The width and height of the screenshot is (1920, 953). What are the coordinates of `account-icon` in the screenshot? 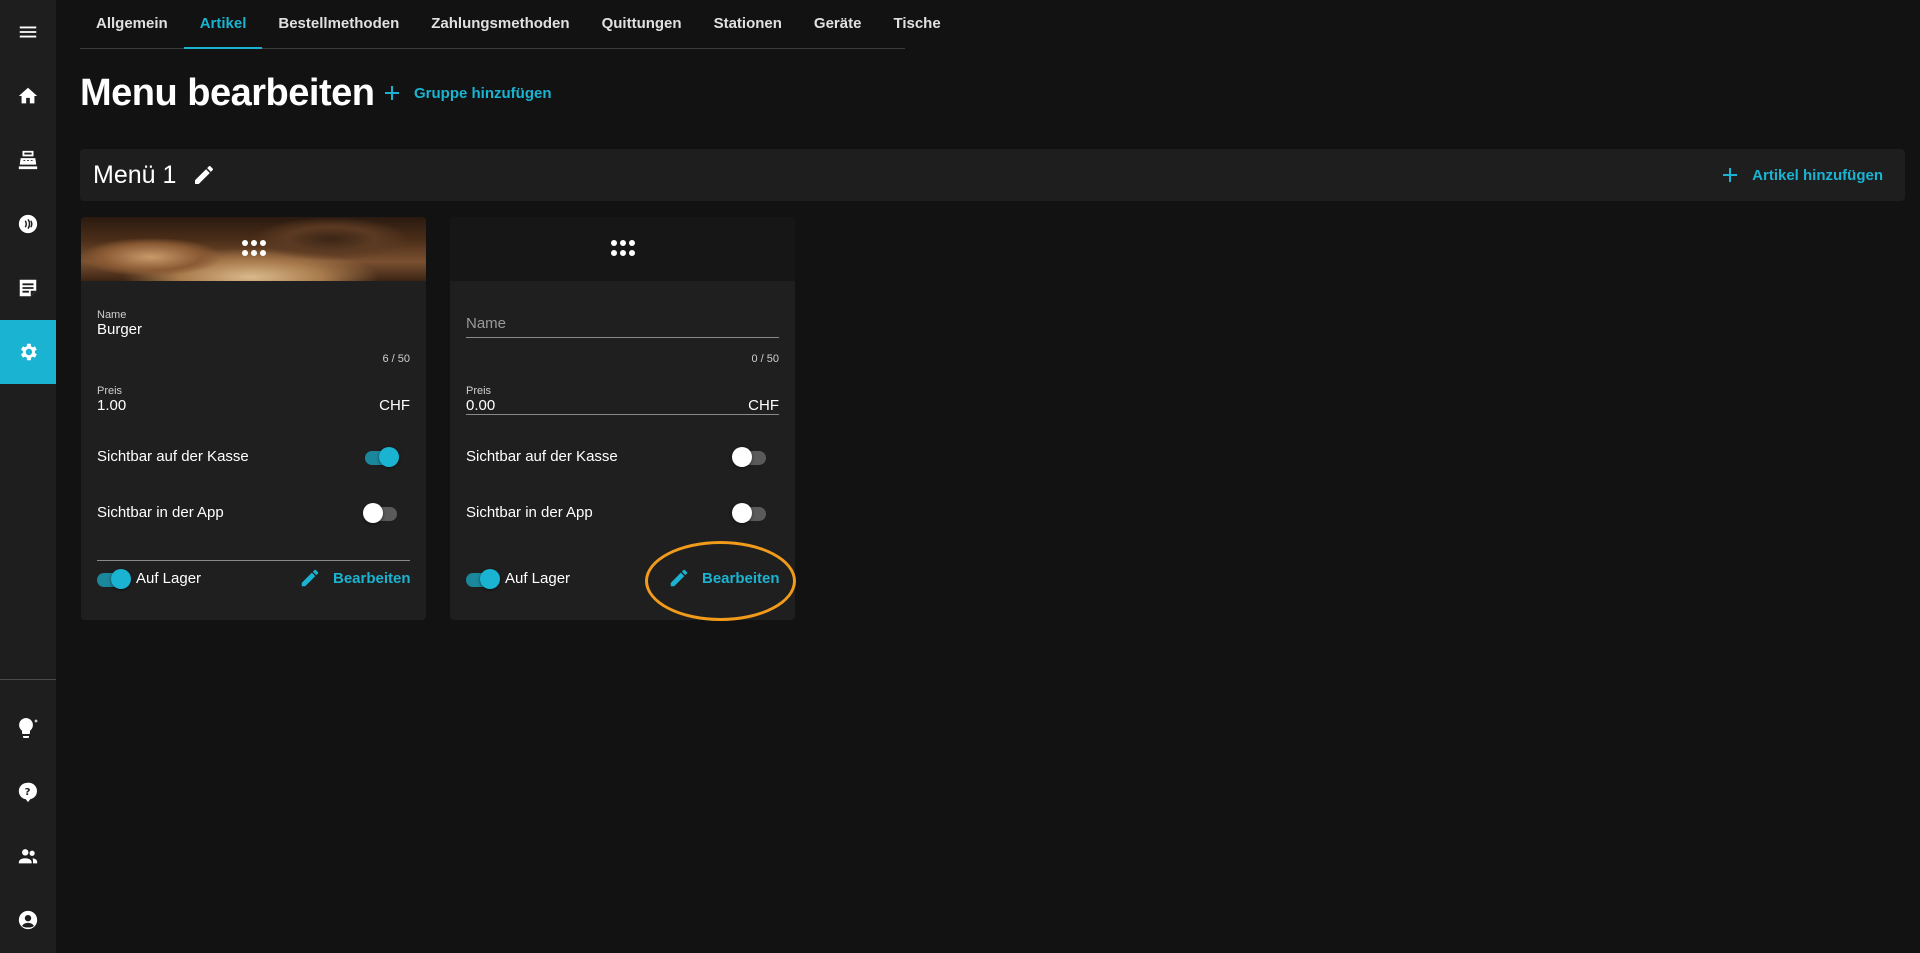 It's located at (28, 920).